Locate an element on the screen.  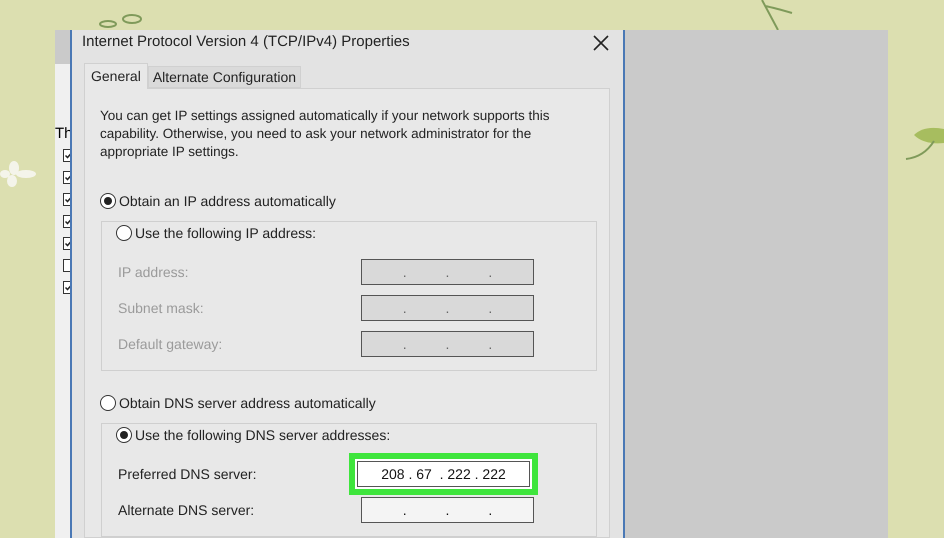
tab: Alternate Configuration is located at coordinates (225, 77).